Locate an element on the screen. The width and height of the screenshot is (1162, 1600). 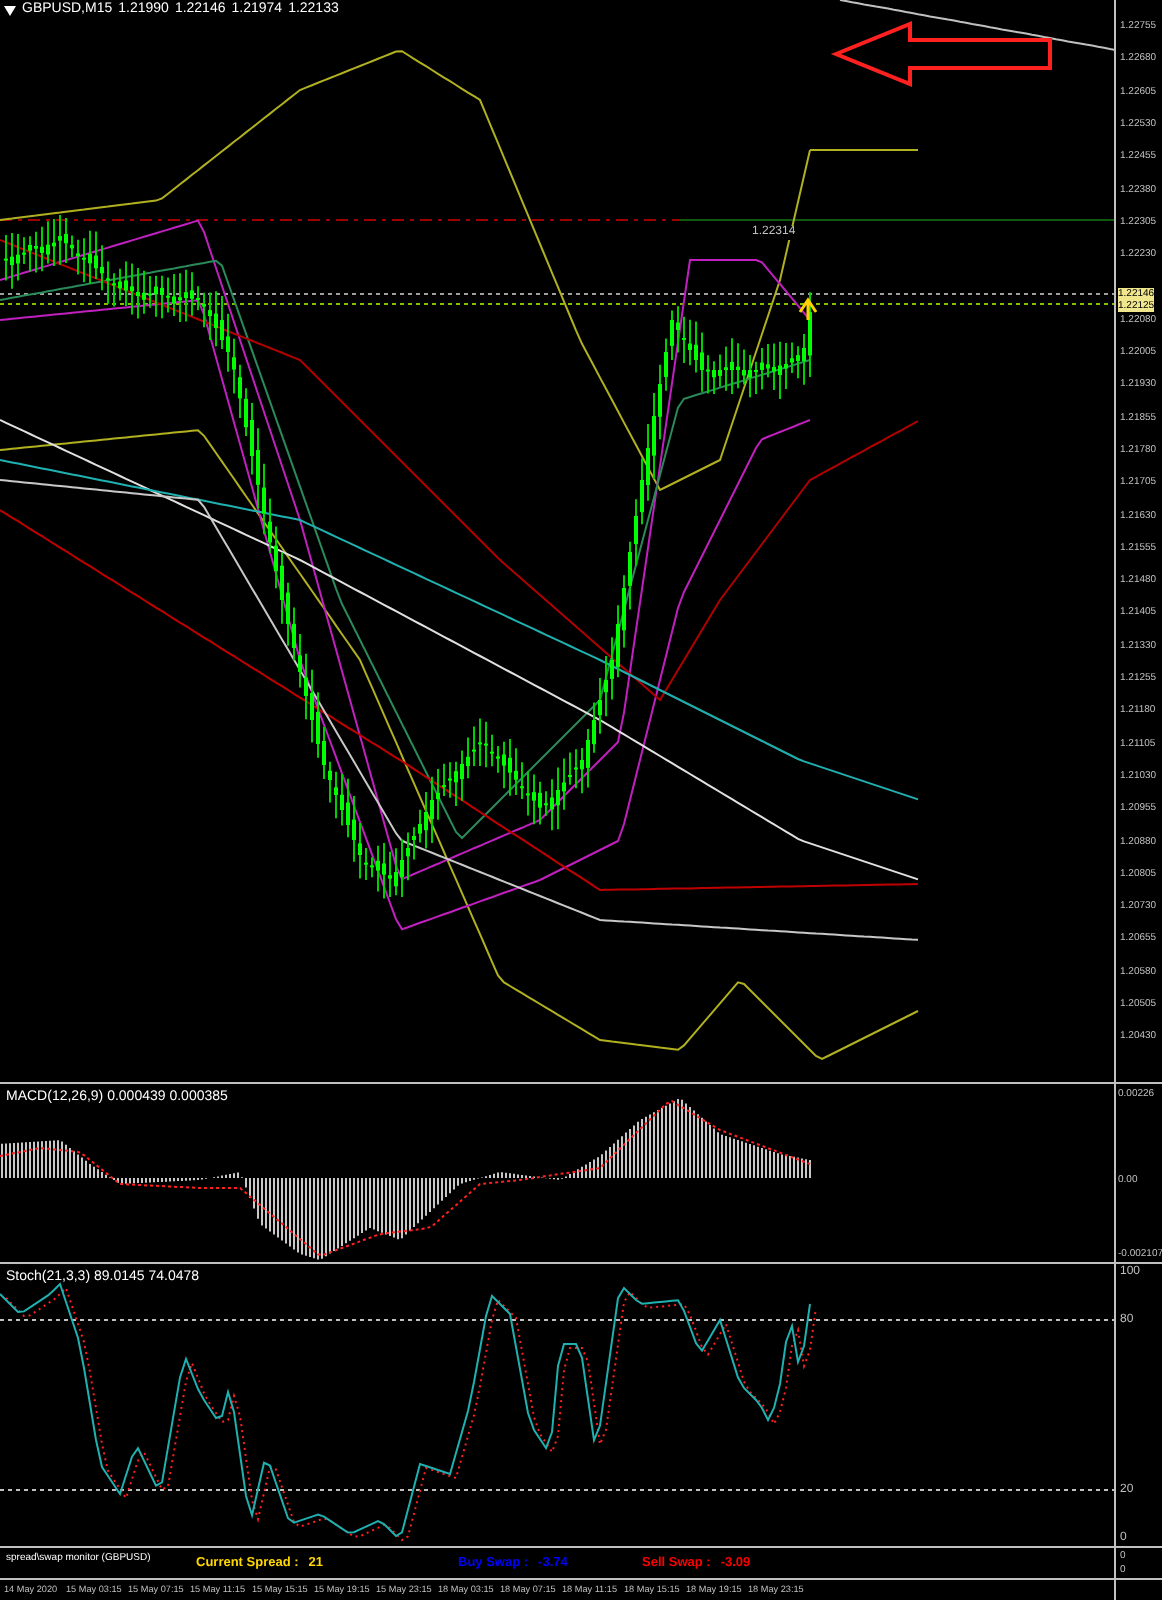
up-arrow-icon is located at coordinates (808, 309).